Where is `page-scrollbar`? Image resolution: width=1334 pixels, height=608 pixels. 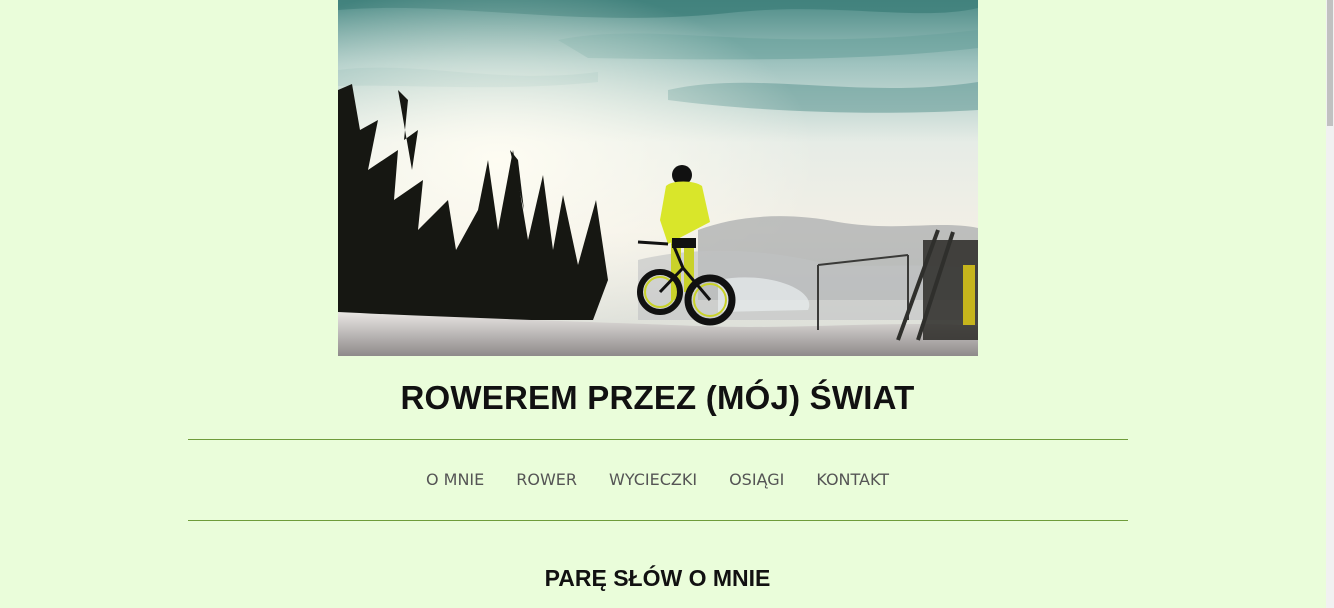
page-scrollbar is located at coordinates (1330, 304).